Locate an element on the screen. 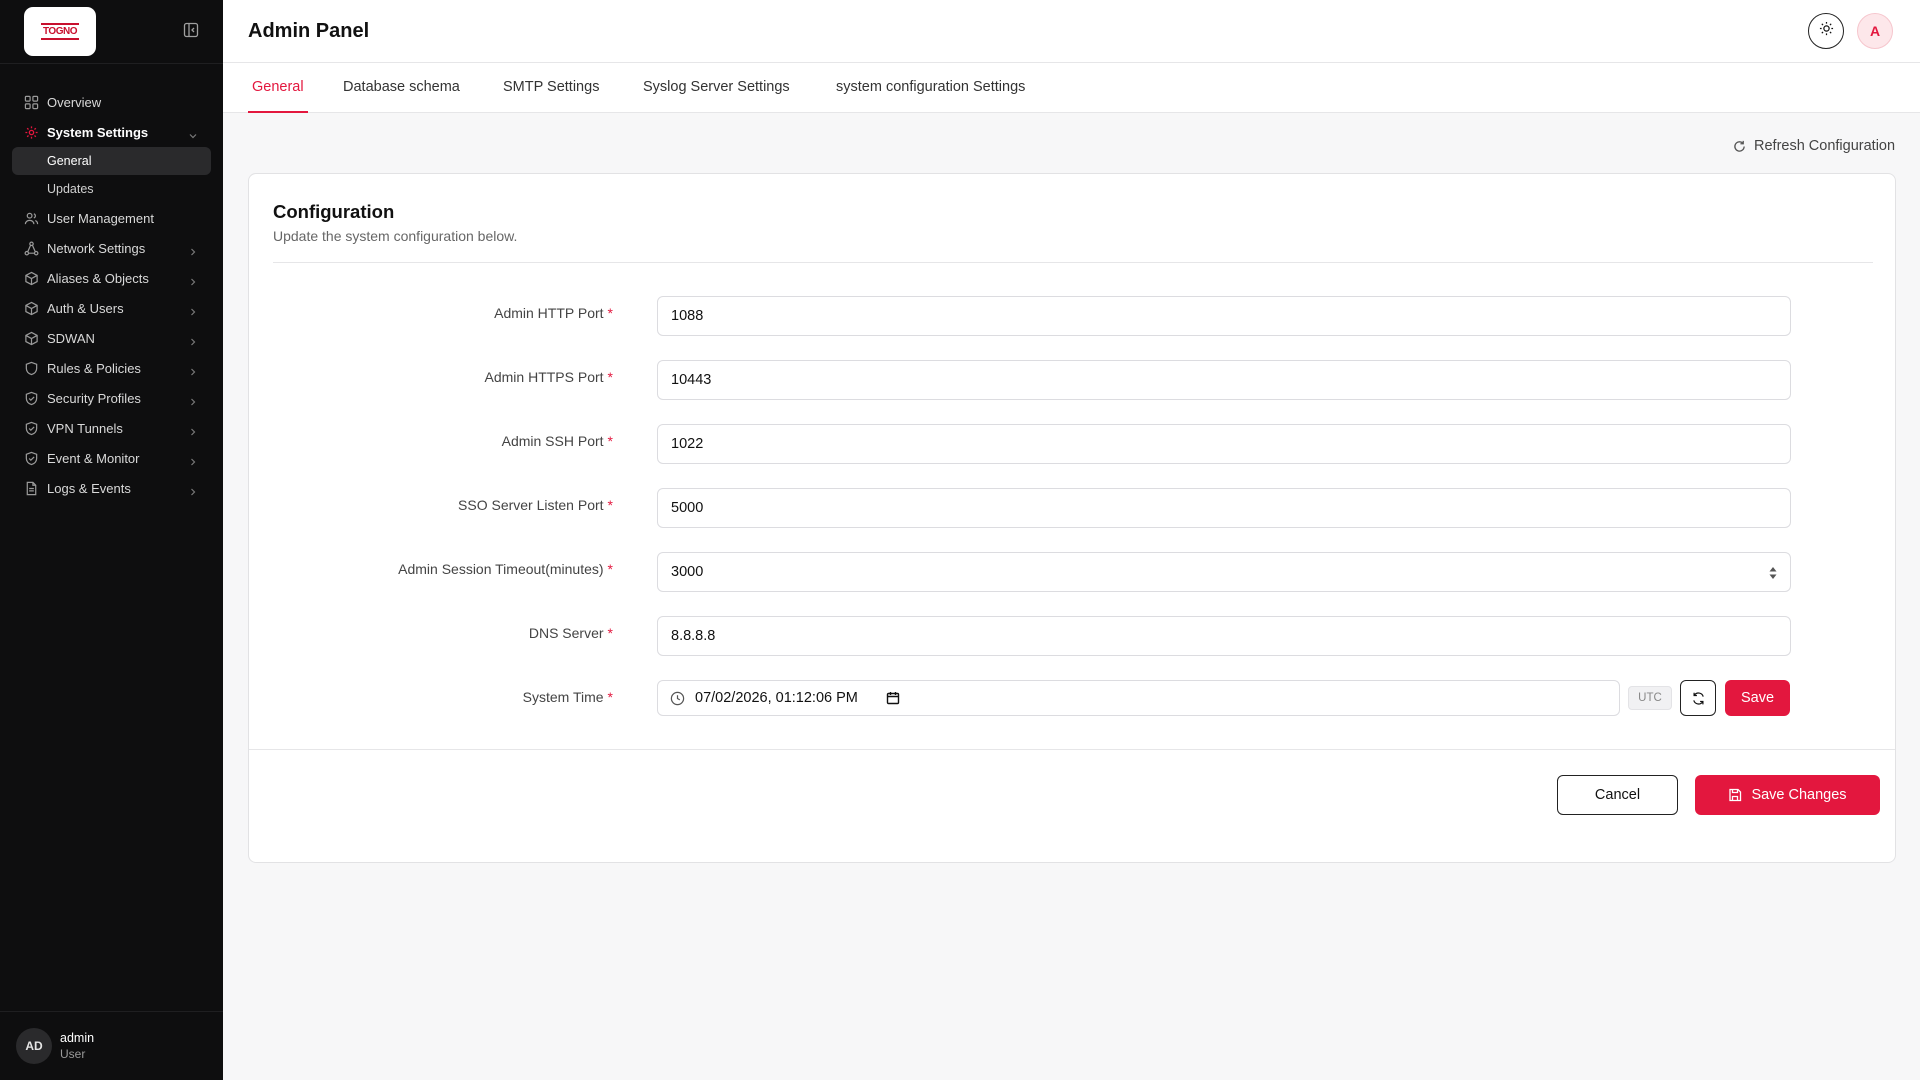  sidebar-item-label: Auth & Users is located at coordinates (85, 308).